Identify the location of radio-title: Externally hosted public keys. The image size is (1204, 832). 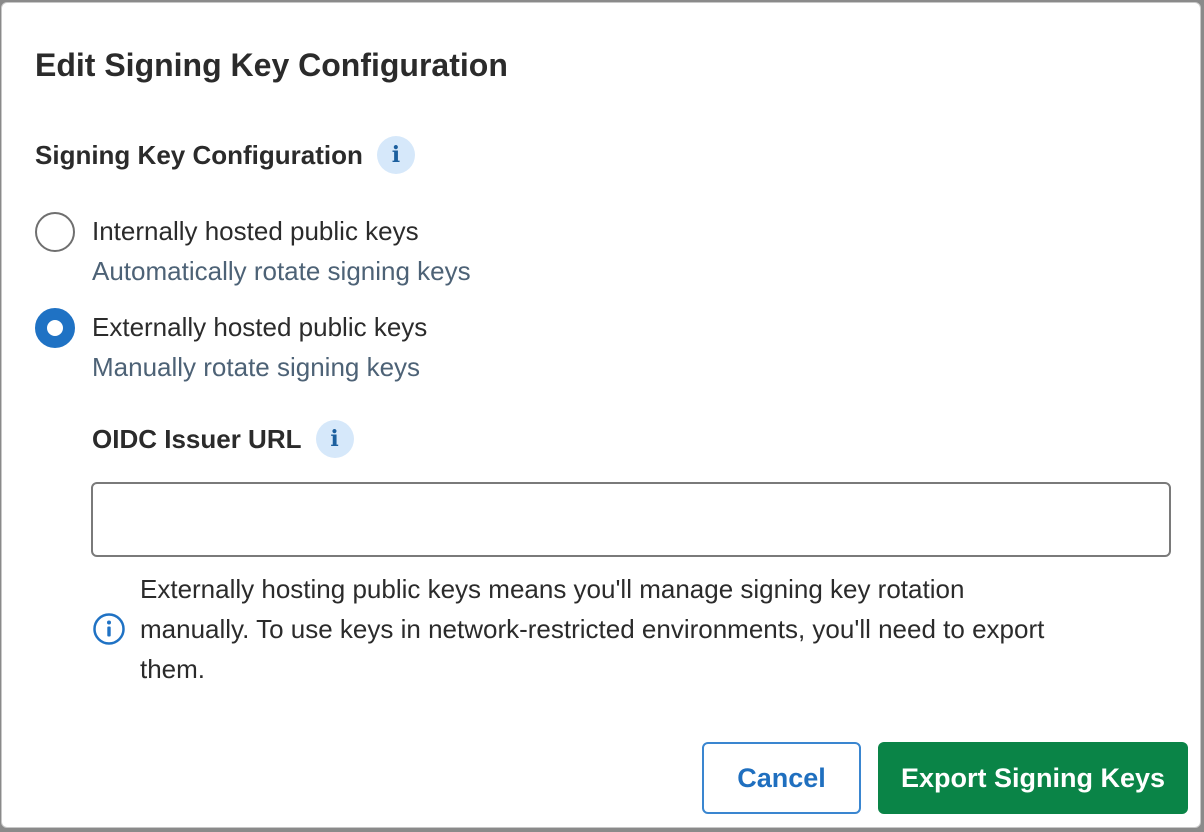
(260, 327).